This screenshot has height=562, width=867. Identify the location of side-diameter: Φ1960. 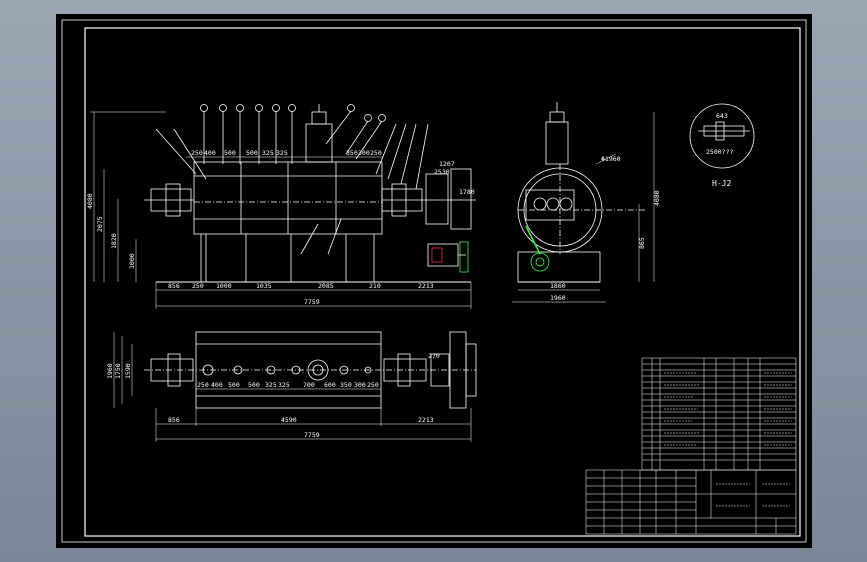
(611, 159).